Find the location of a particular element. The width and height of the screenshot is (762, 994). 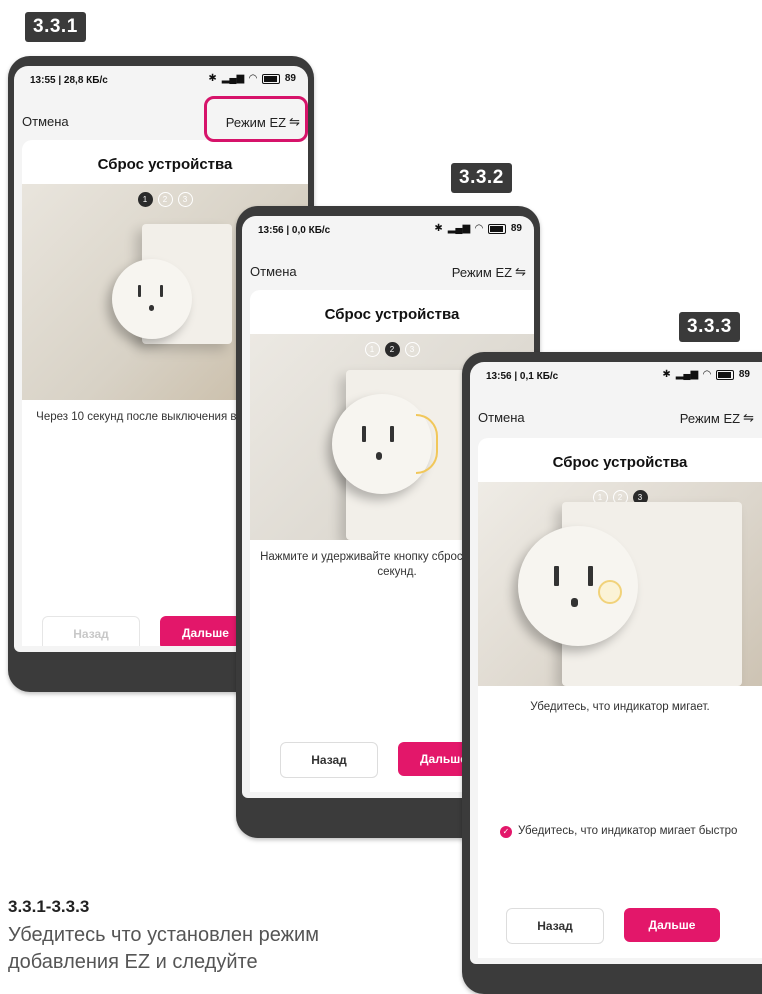

next-button: Дальше is located at coordinates (672, 925).